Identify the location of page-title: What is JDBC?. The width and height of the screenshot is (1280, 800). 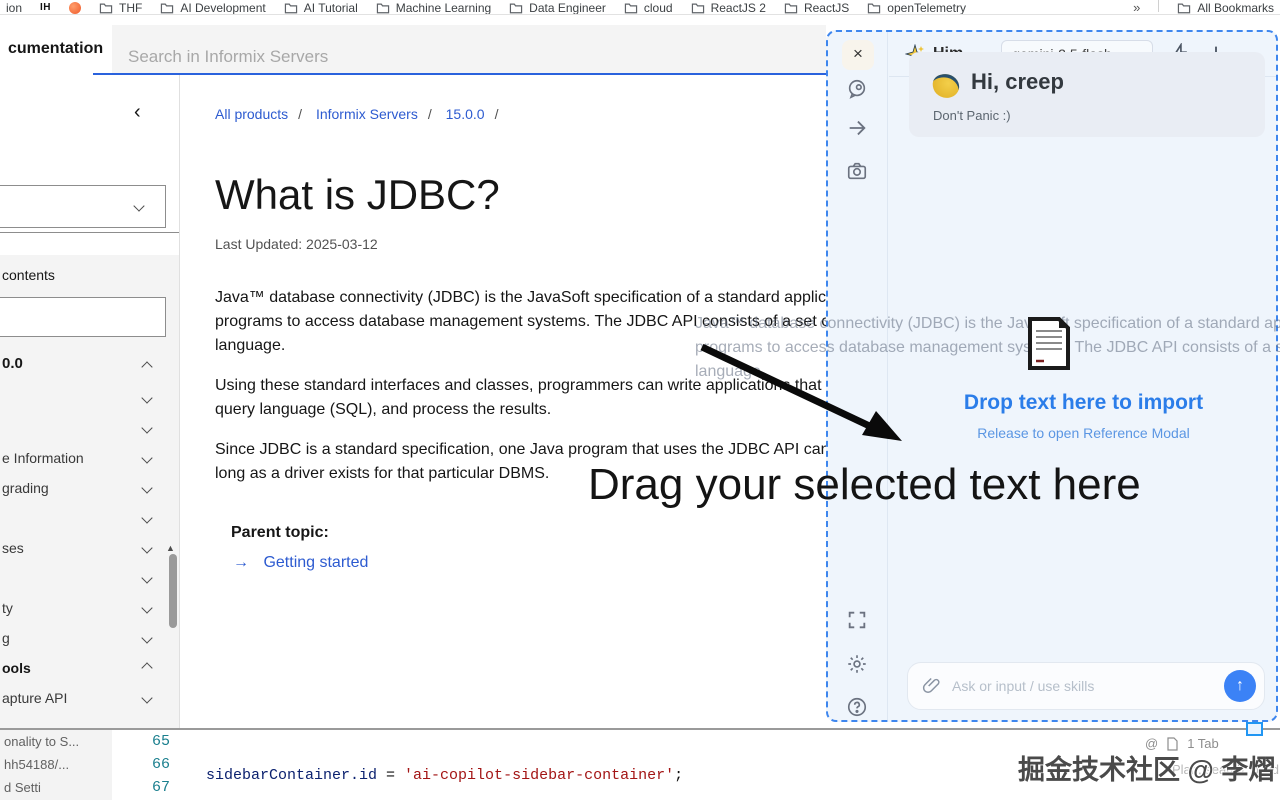
(357, 194).